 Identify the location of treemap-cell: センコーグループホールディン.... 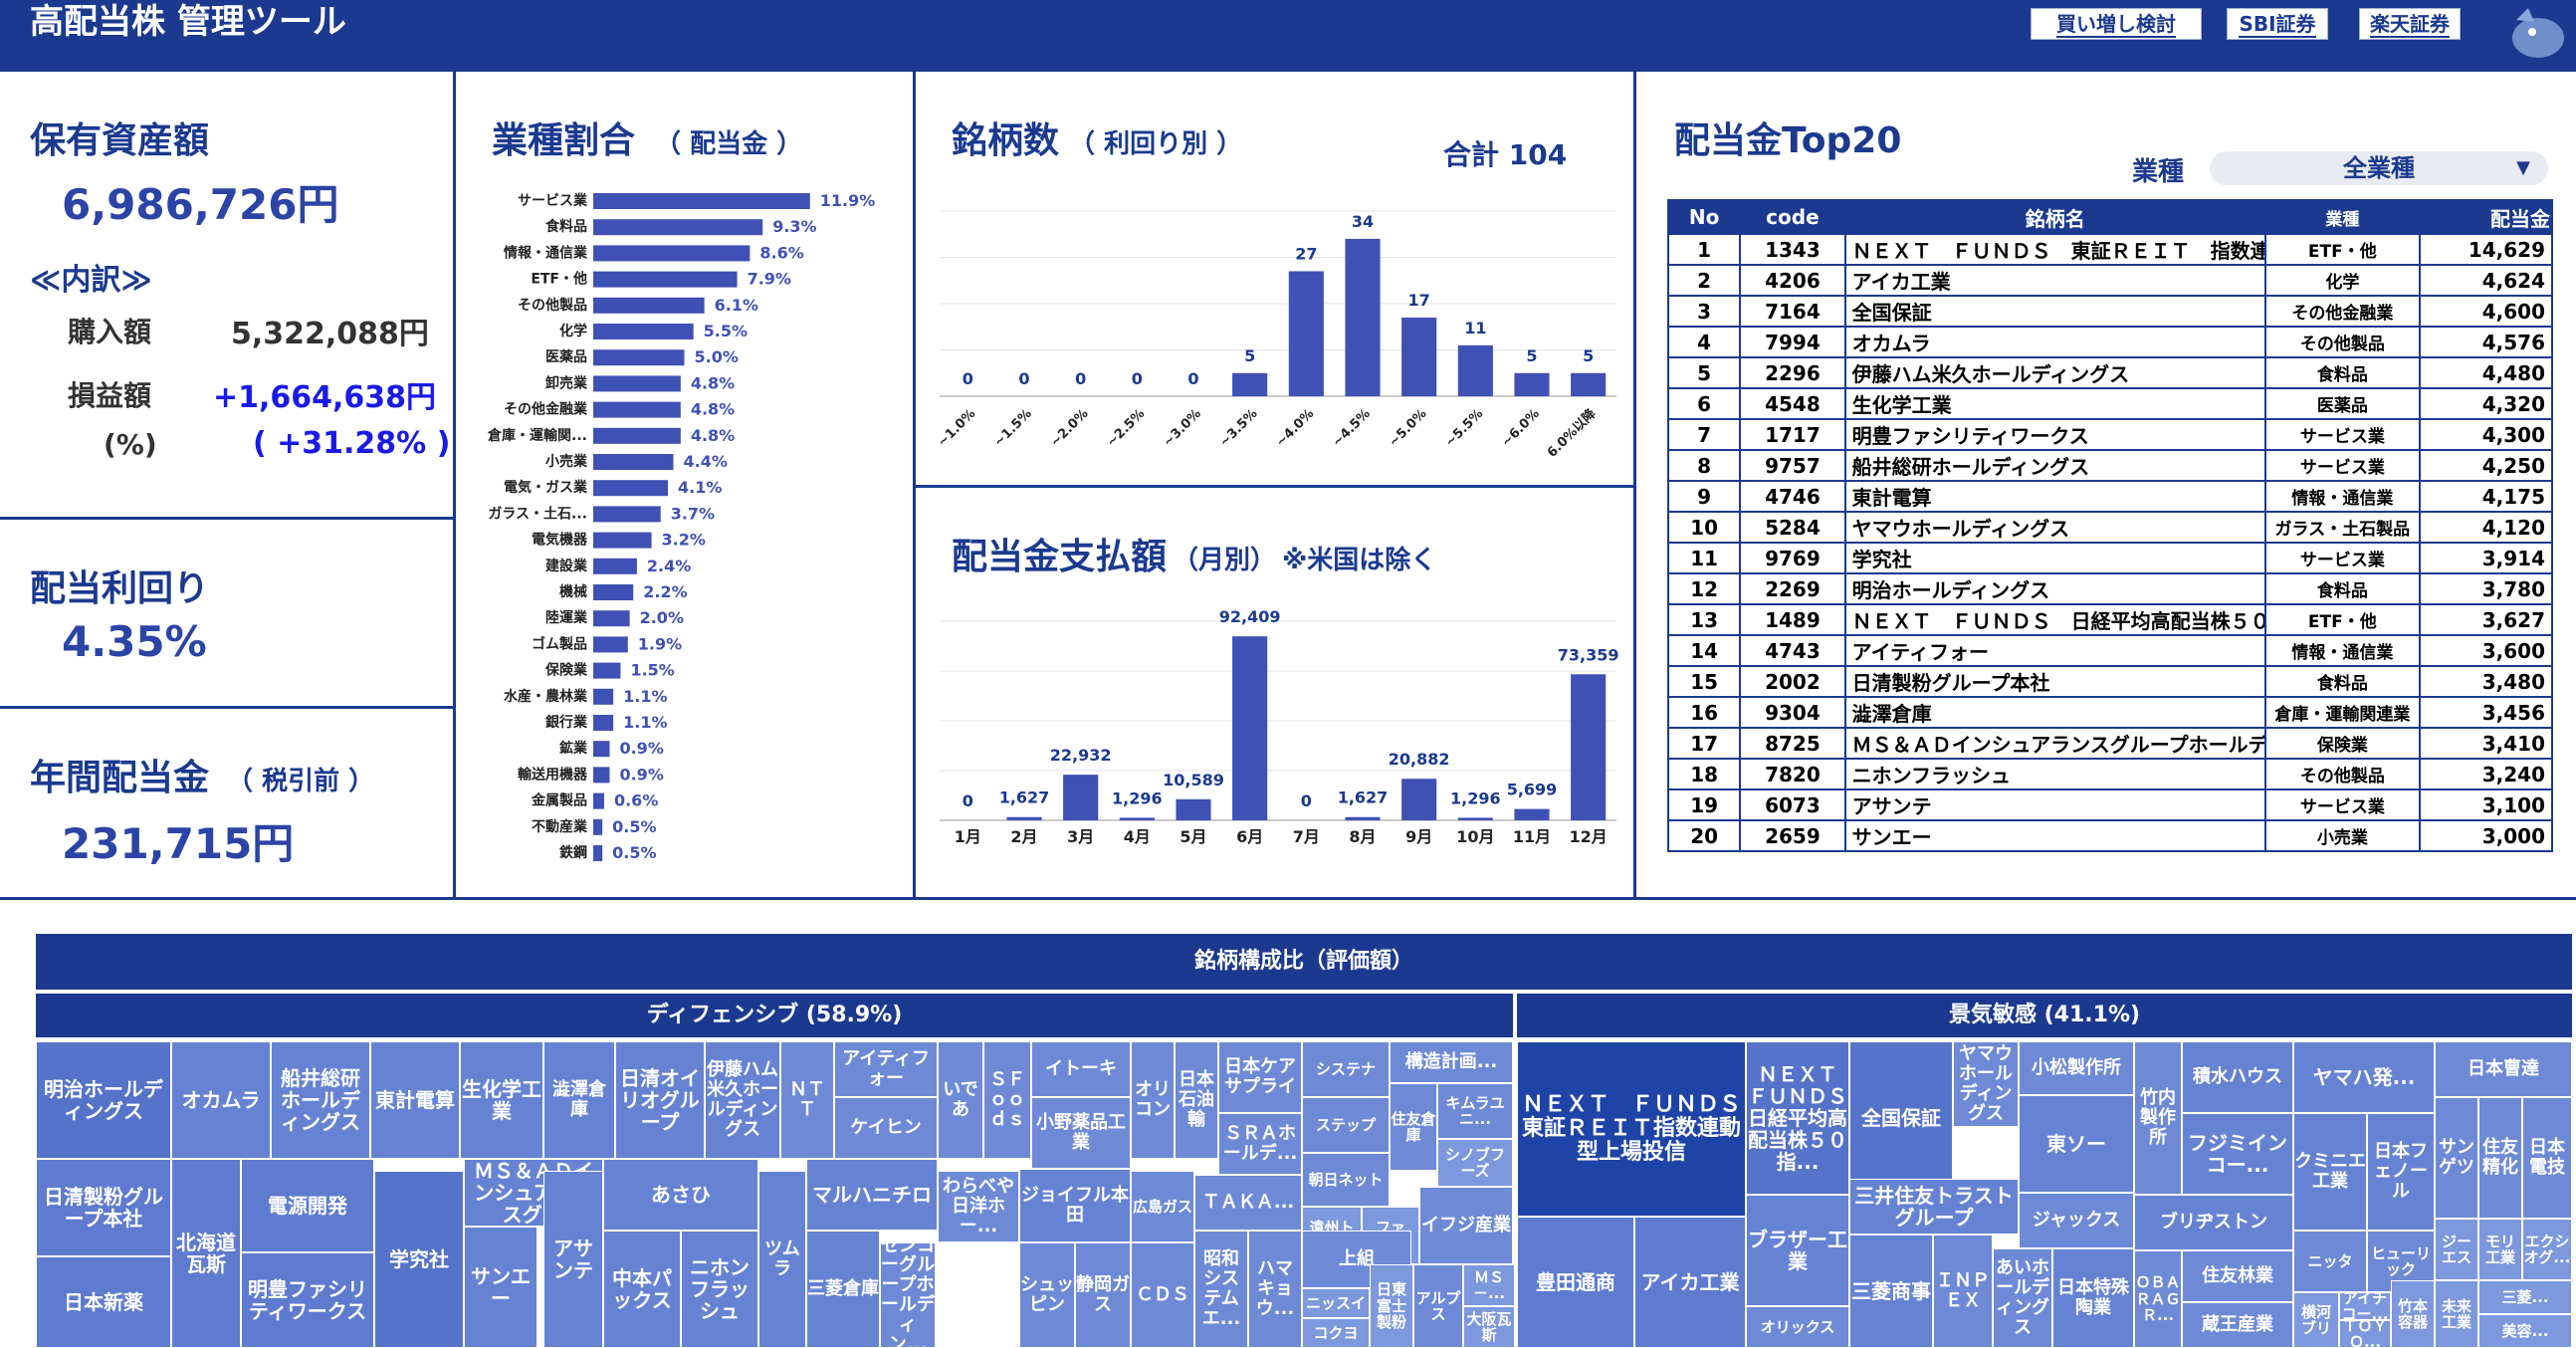
(908, 1295).